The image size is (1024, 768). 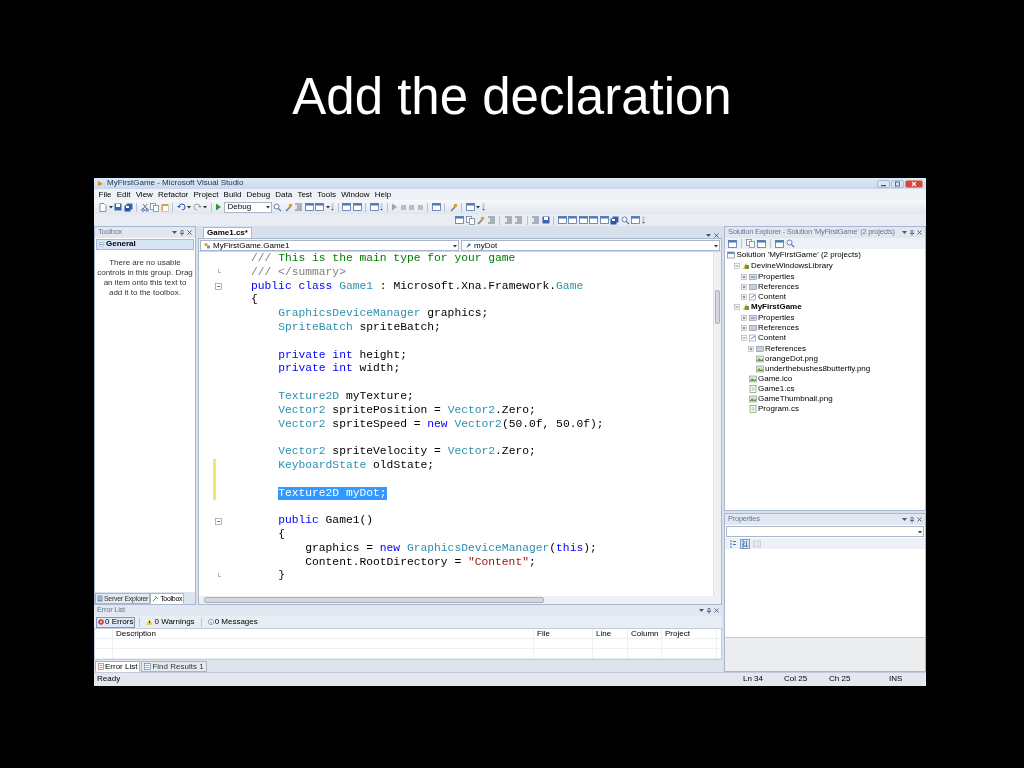 I want to click on code-line: graphics = new GraphicsDeviceManager(this);, so click(x=451, y=548).